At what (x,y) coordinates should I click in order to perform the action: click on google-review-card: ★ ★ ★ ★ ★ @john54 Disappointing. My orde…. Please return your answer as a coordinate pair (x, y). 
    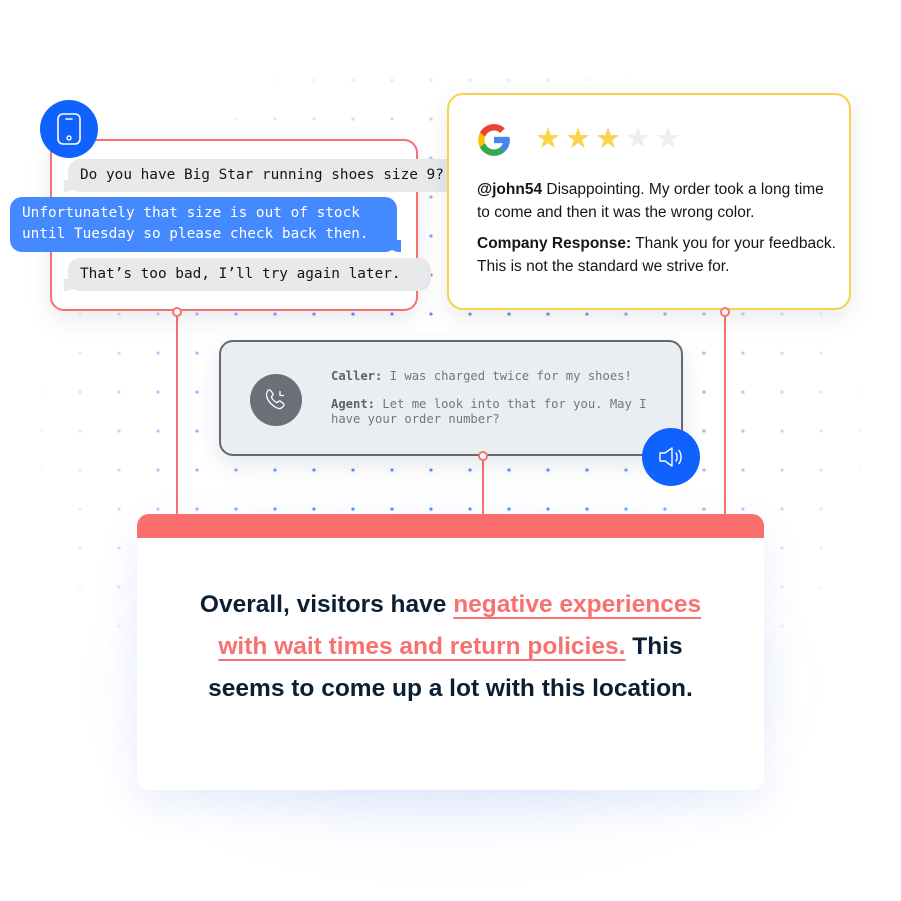
    Looking at the image, I should click on (649, 201).